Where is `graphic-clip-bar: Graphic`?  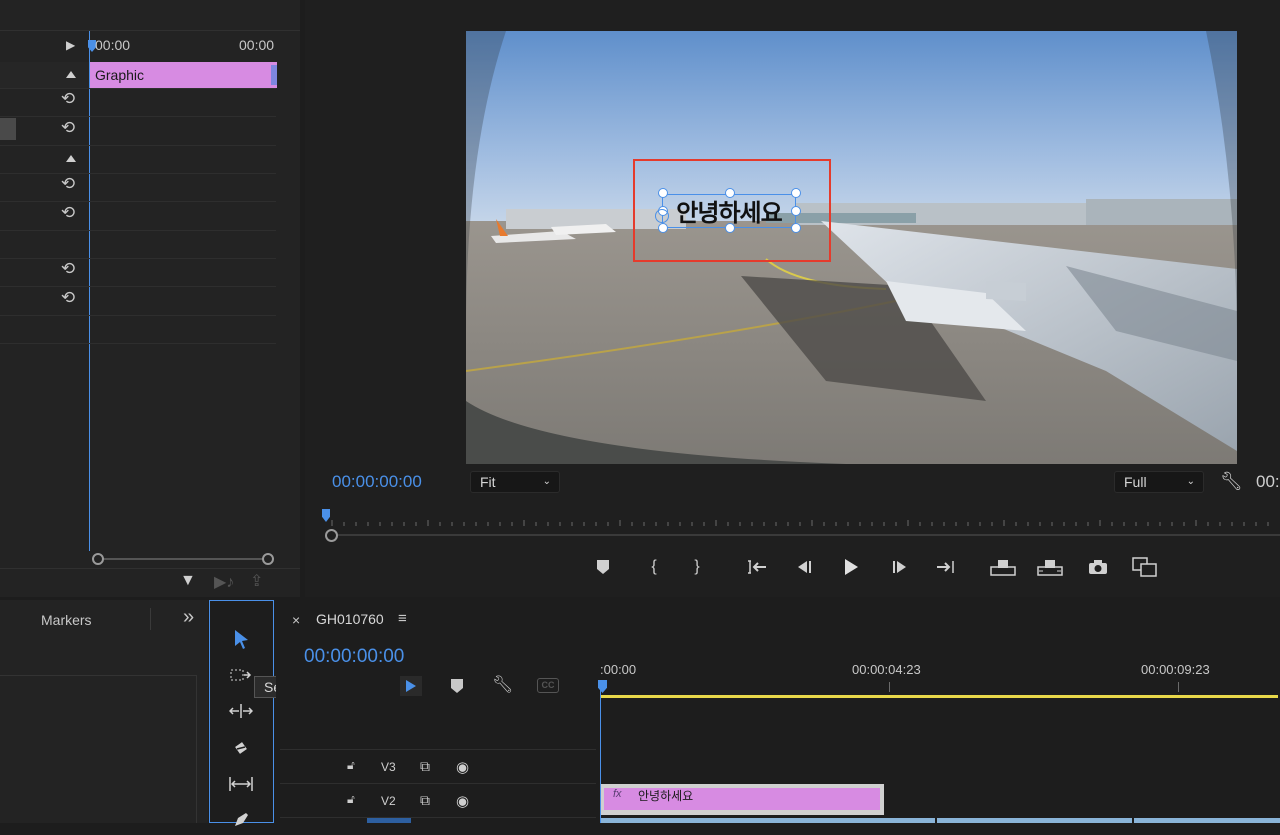
graphic-clip-bar: Graphic is located at coordinates (183, 75).